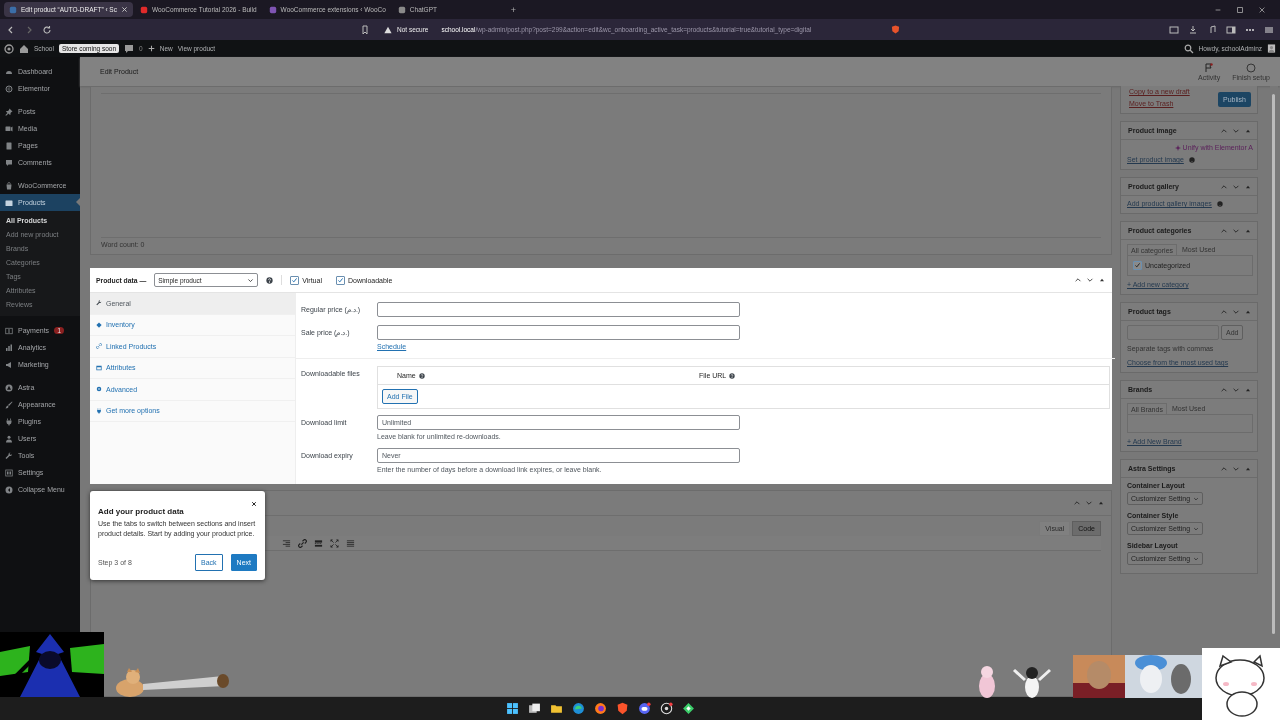  I want to click on toolbar-toggle-icon, so click(350, 543).